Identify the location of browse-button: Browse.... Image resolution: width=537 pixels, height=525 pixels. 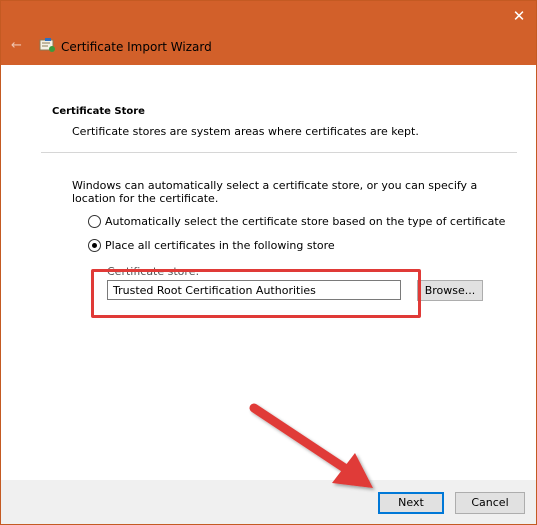
(450, 290).